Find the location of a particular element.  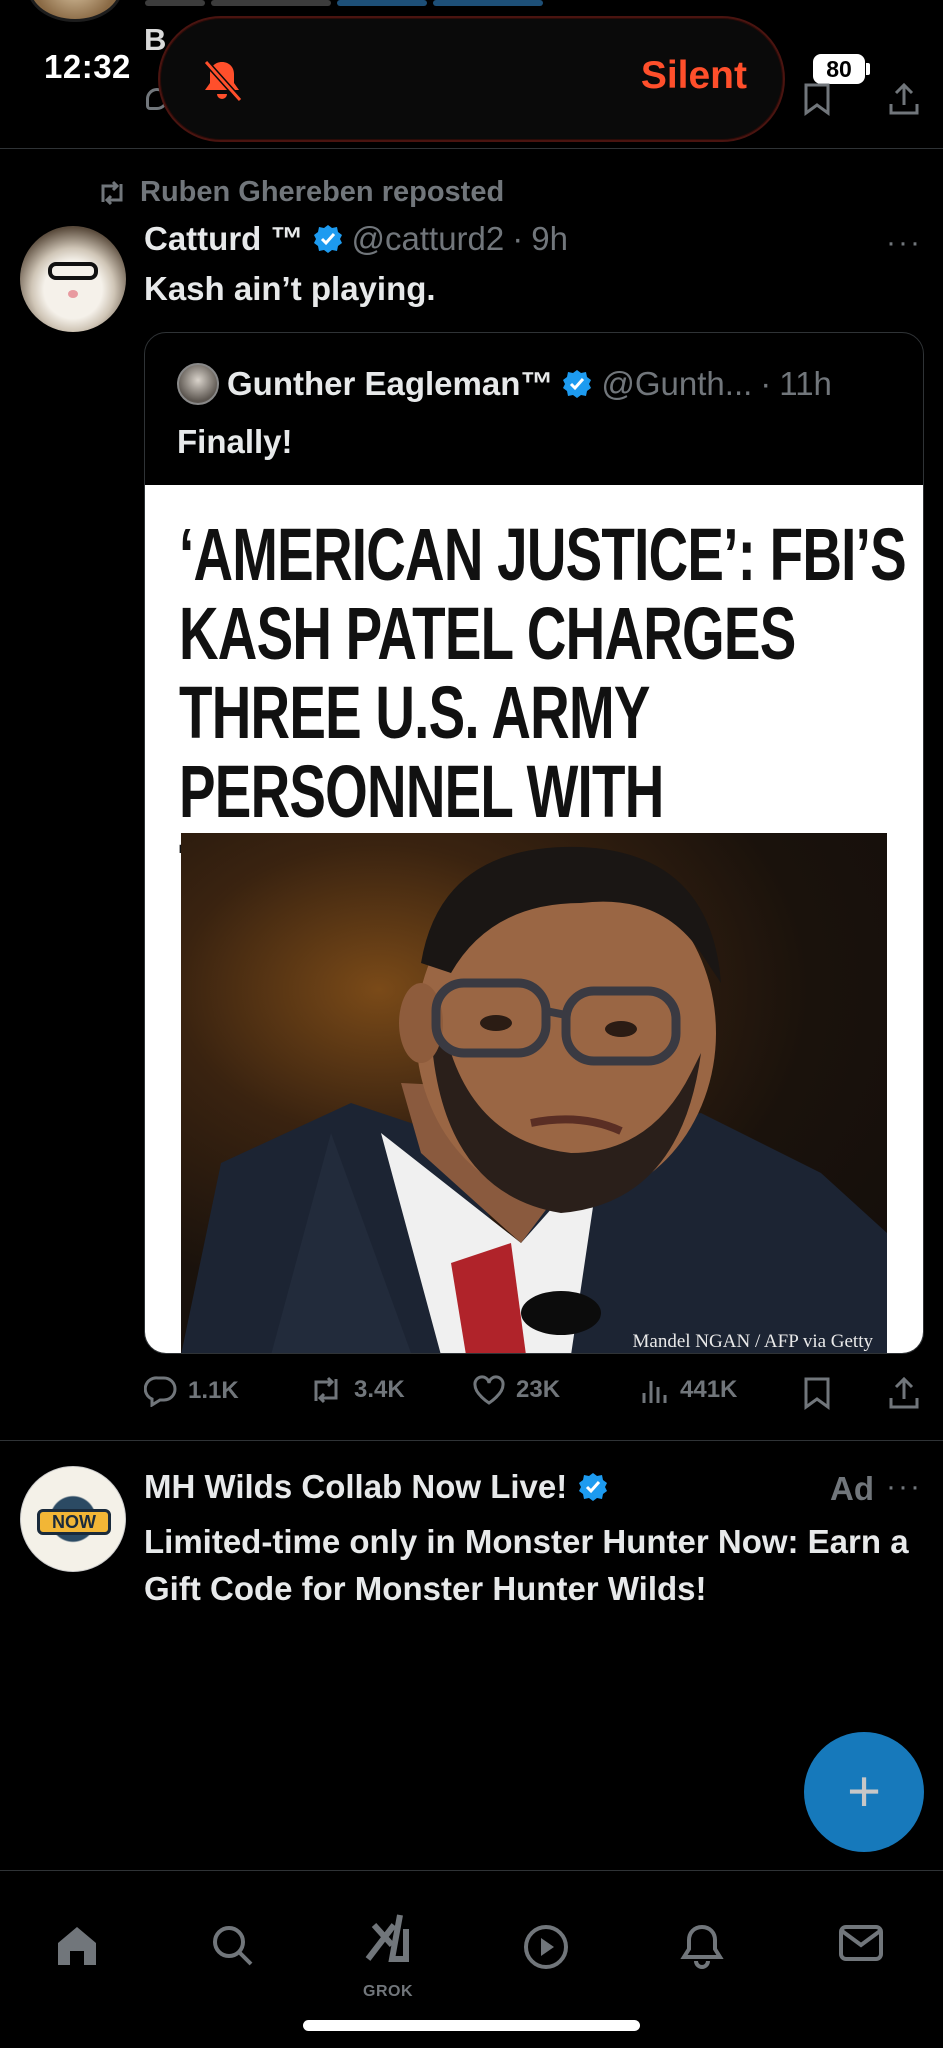

more-options-icon: ··· is located at coordinates (904, 243).